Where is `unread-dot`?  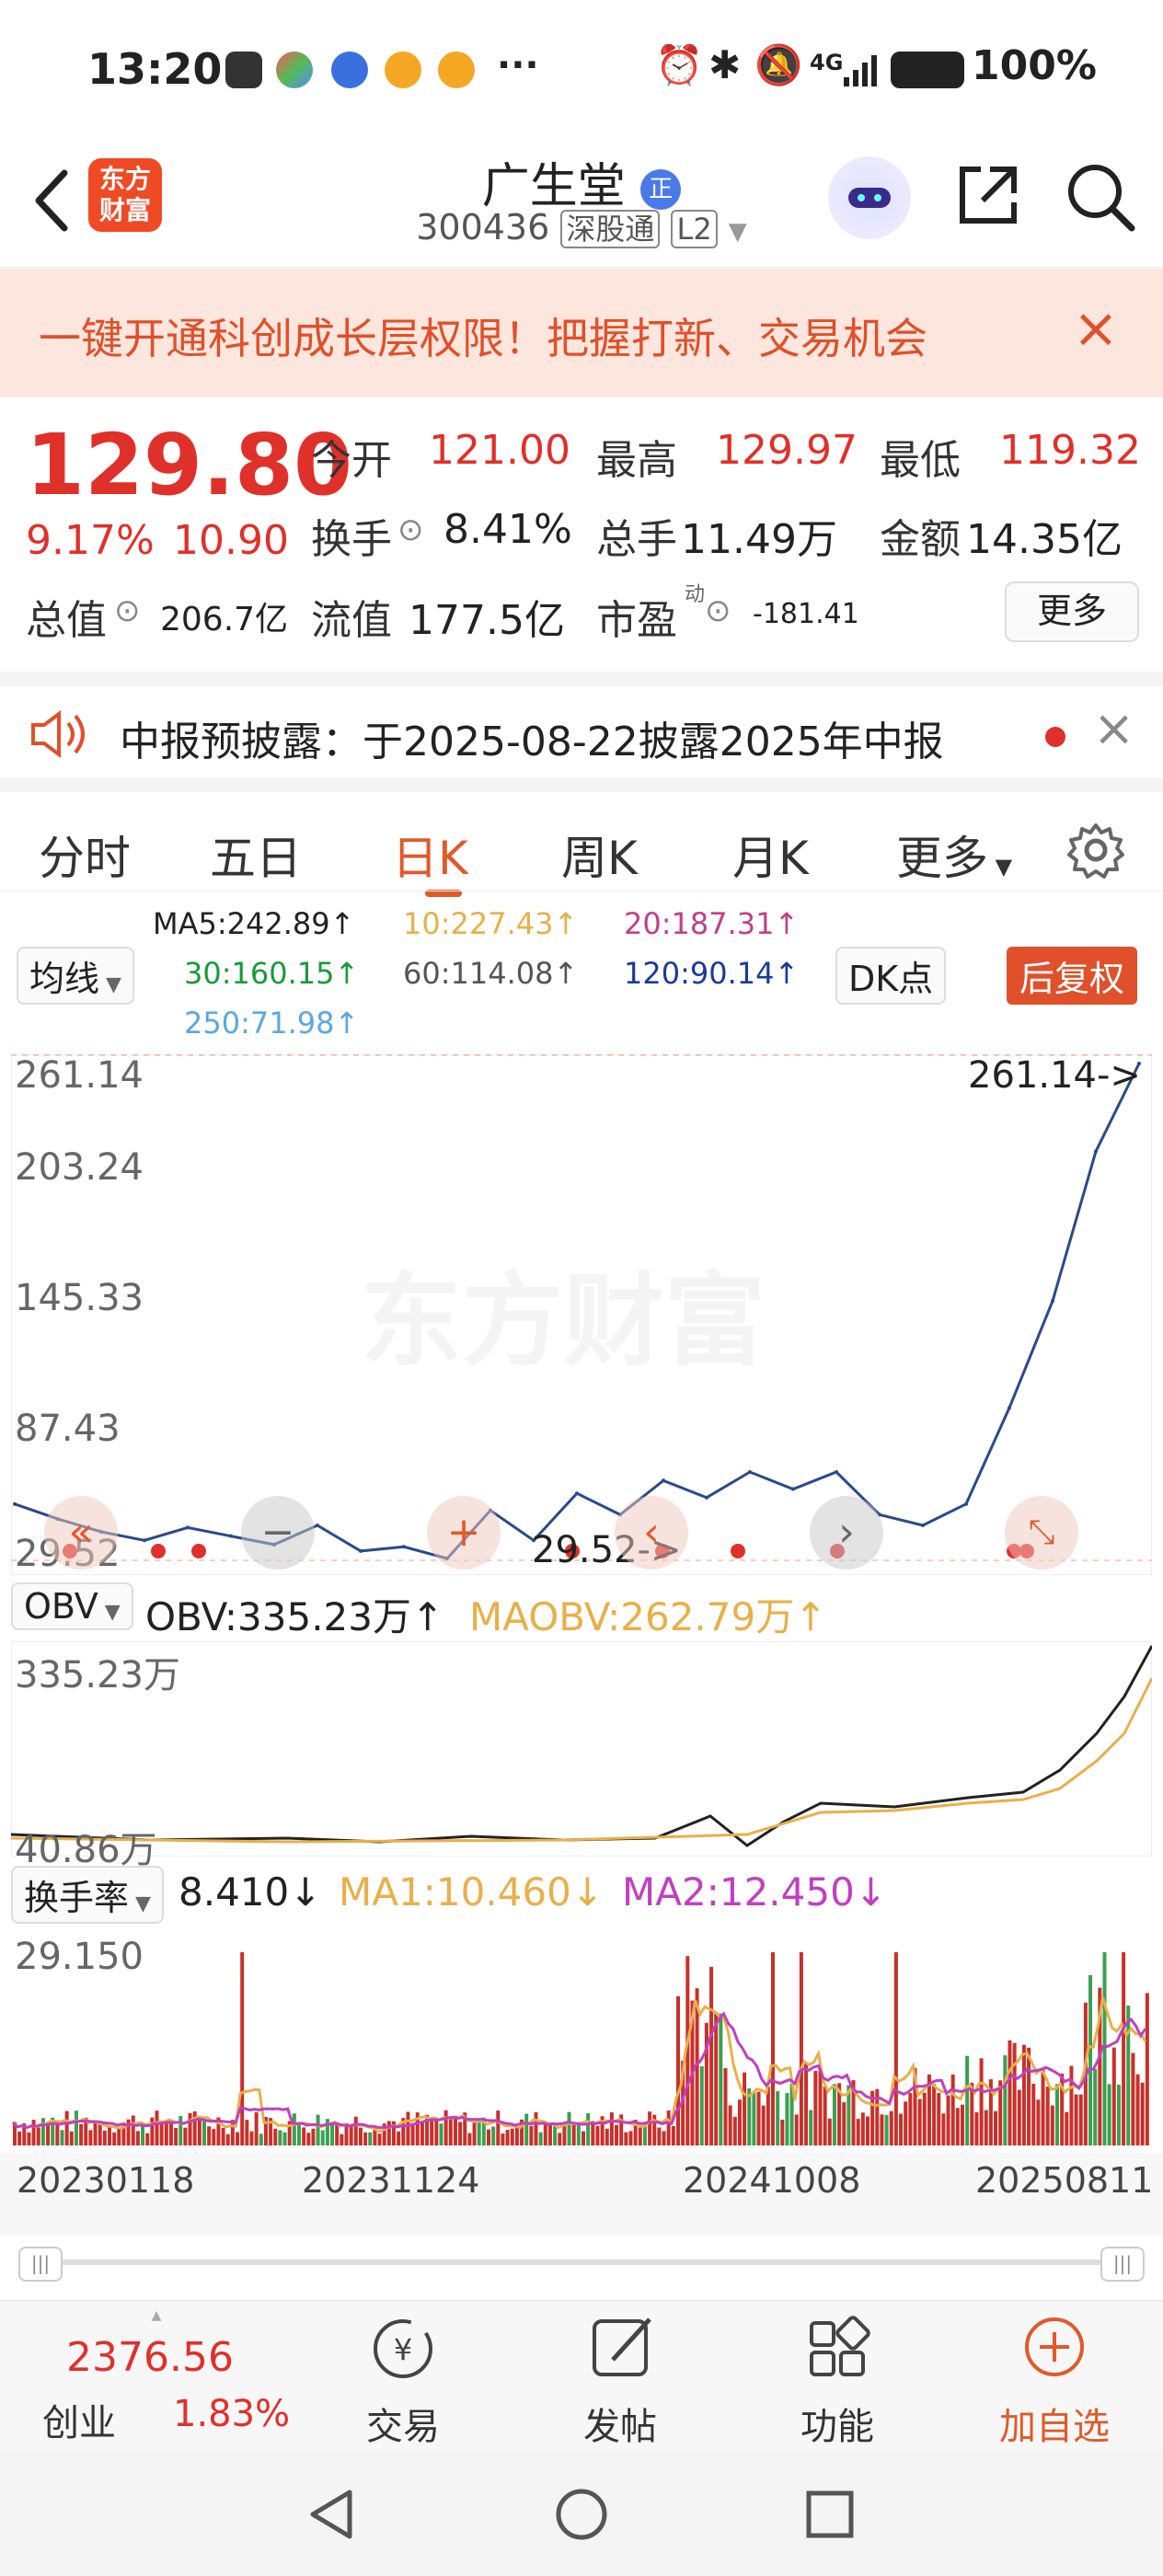 unread-dot is located at coordinates (1055, 737).